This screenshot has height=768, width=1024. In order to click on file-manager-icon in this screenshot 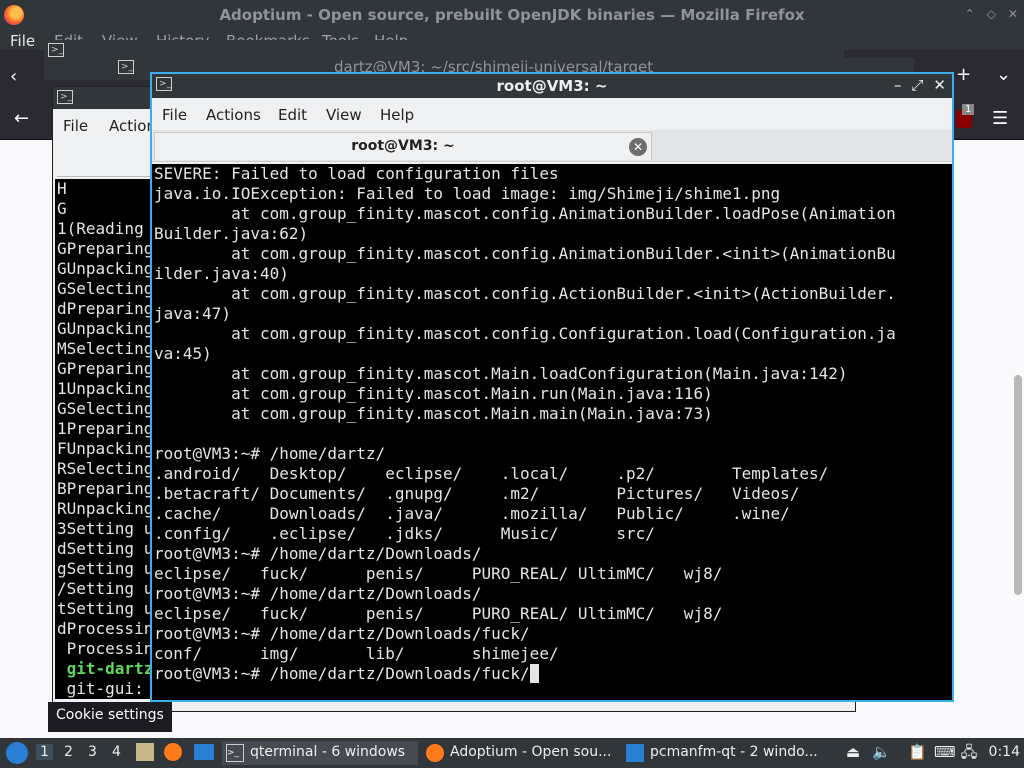, I will do `click(145, 752)`.